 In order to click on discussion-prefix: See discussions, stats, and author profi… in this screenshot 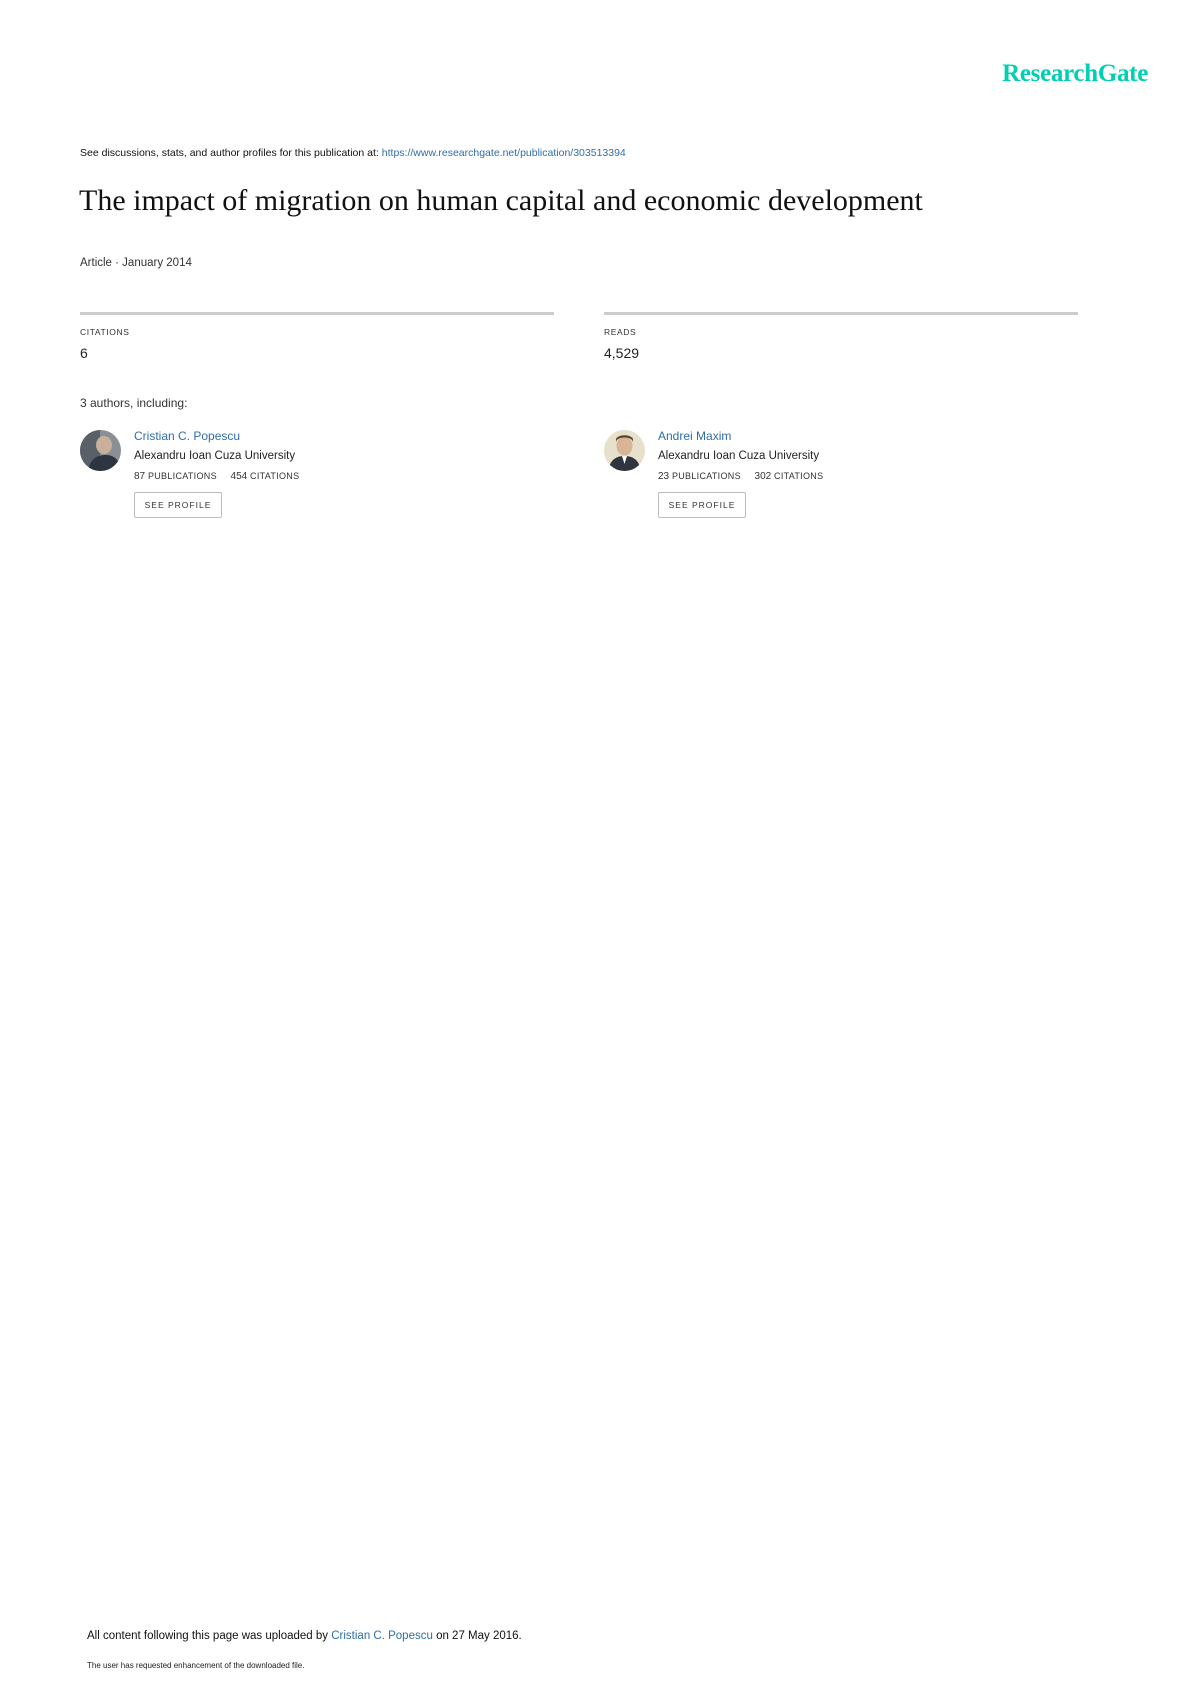, I will do `click(229, 153)`.